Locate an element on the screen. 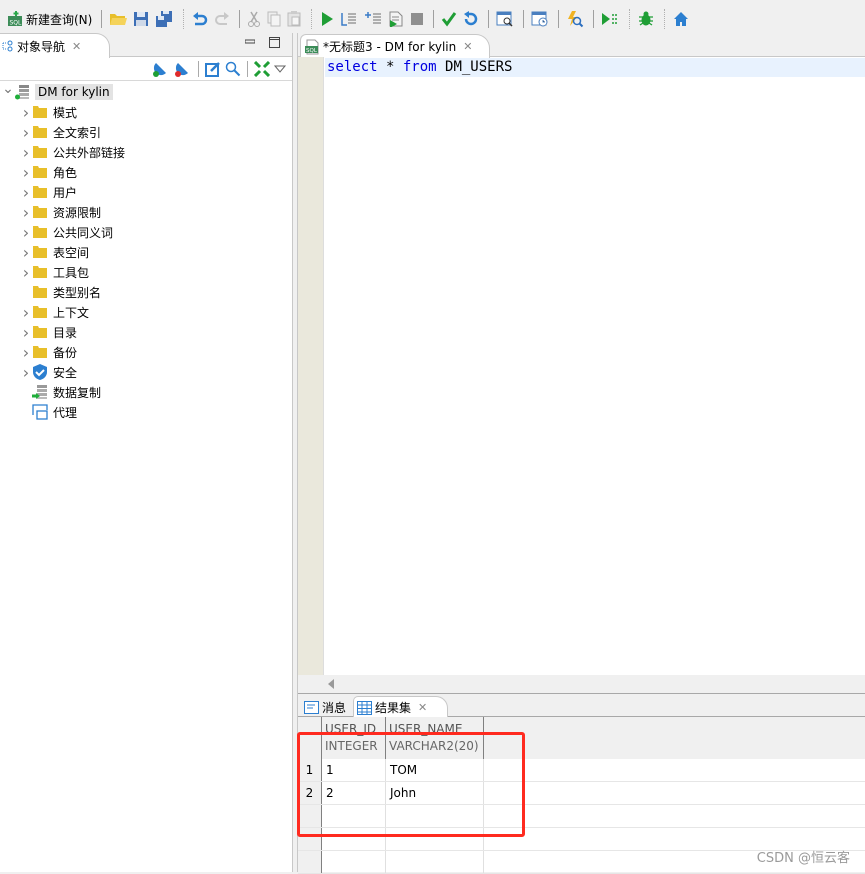 The height and width of the screenshot is (874, 865). minimize-icon is located at coordinates (250, 42).